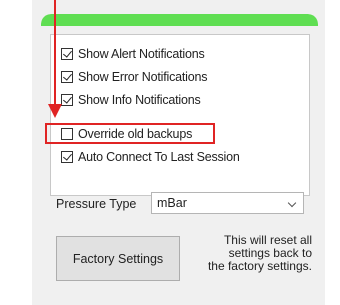  What do you see at coordinates (67, 100) in the screenshot?
I see `show-info-notifications-checkbox` at bounding box center [67, 100].